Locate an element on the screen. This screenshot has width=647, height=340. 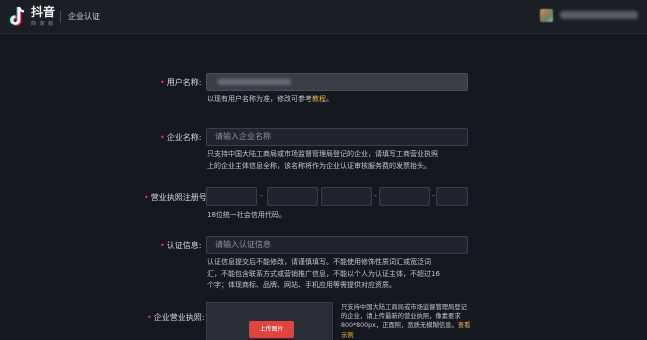
username-hint: 以现有用户名称为准，修改可参考教程。 is located at coordinates (270, 99).